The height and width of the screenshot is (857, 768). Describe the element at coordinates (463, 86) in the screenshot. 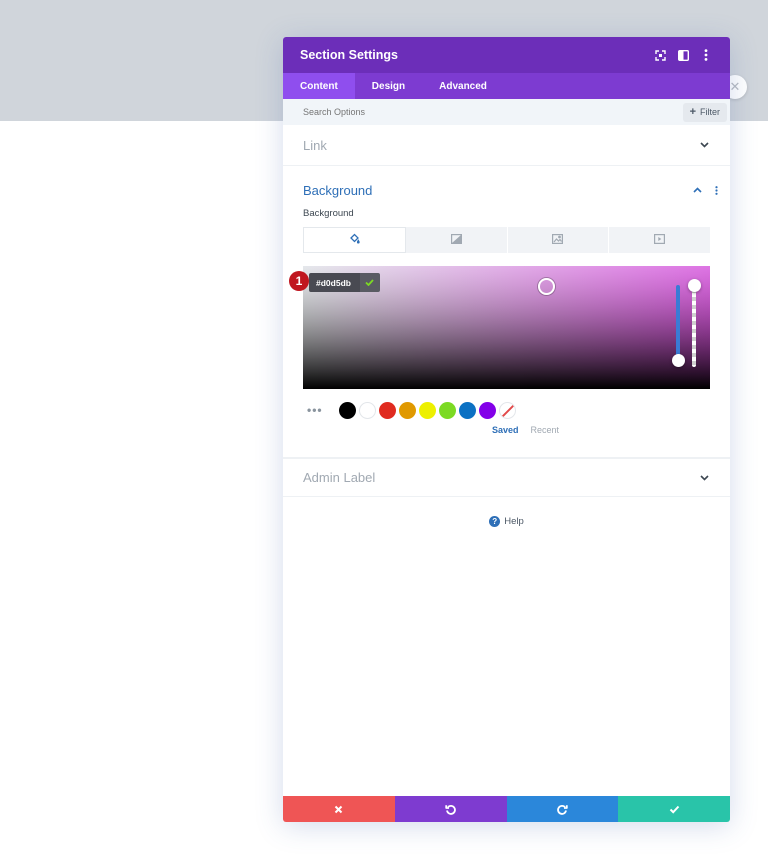

I see `tab-advanced: Advanced` at that location.